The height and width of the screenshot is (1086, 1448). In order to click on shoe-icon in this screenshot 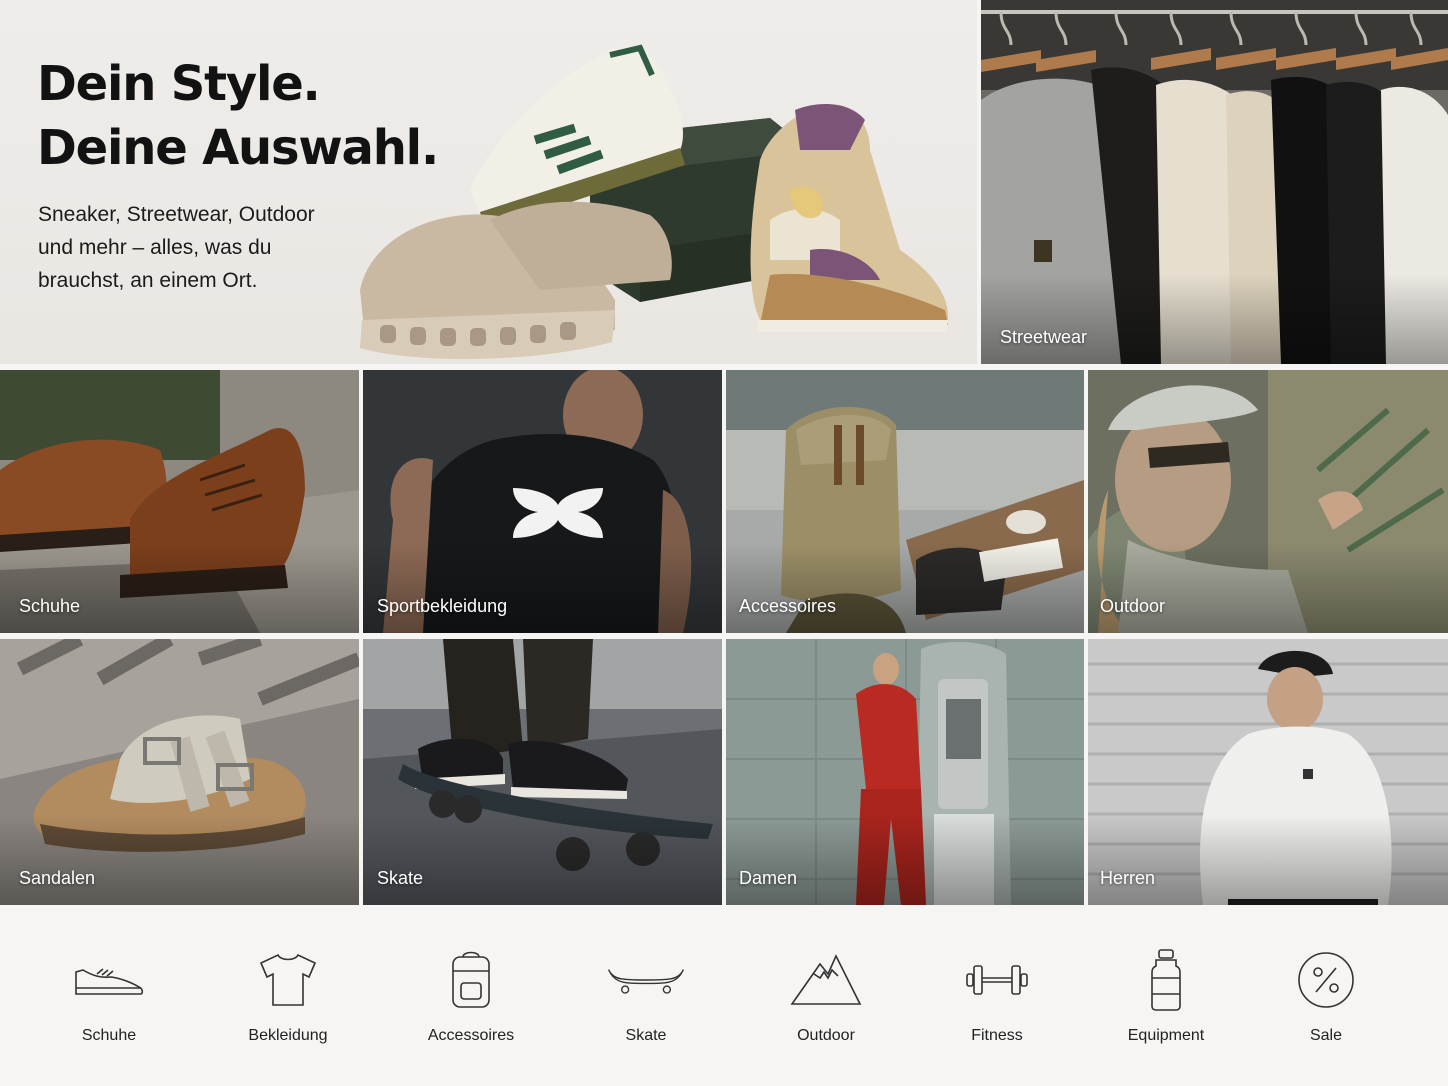, I will do `click(109, 980)`.